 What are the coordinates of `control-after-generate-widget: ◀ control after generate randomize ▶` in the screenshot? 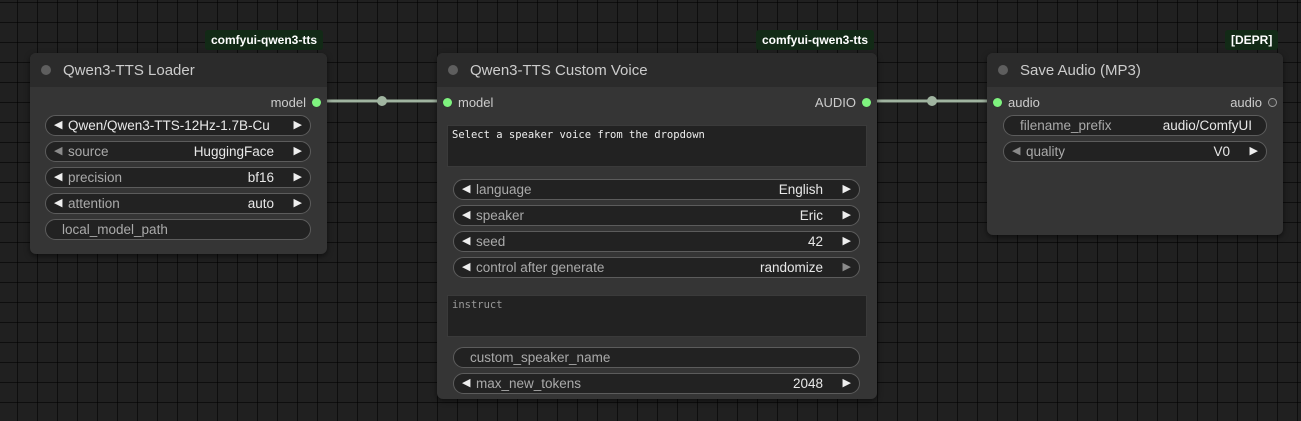 It's located at (656, 267).